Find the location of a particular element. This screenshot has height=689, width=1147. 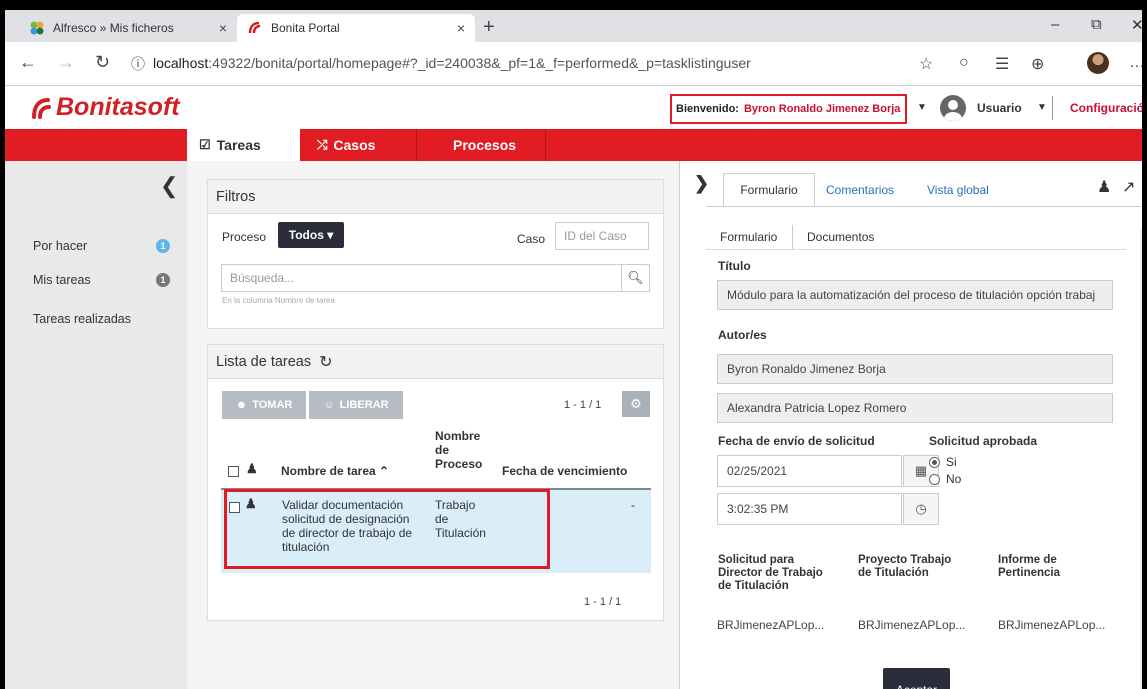

column-process-name: Nombre de Proceso is located at coordinates (458, 450).